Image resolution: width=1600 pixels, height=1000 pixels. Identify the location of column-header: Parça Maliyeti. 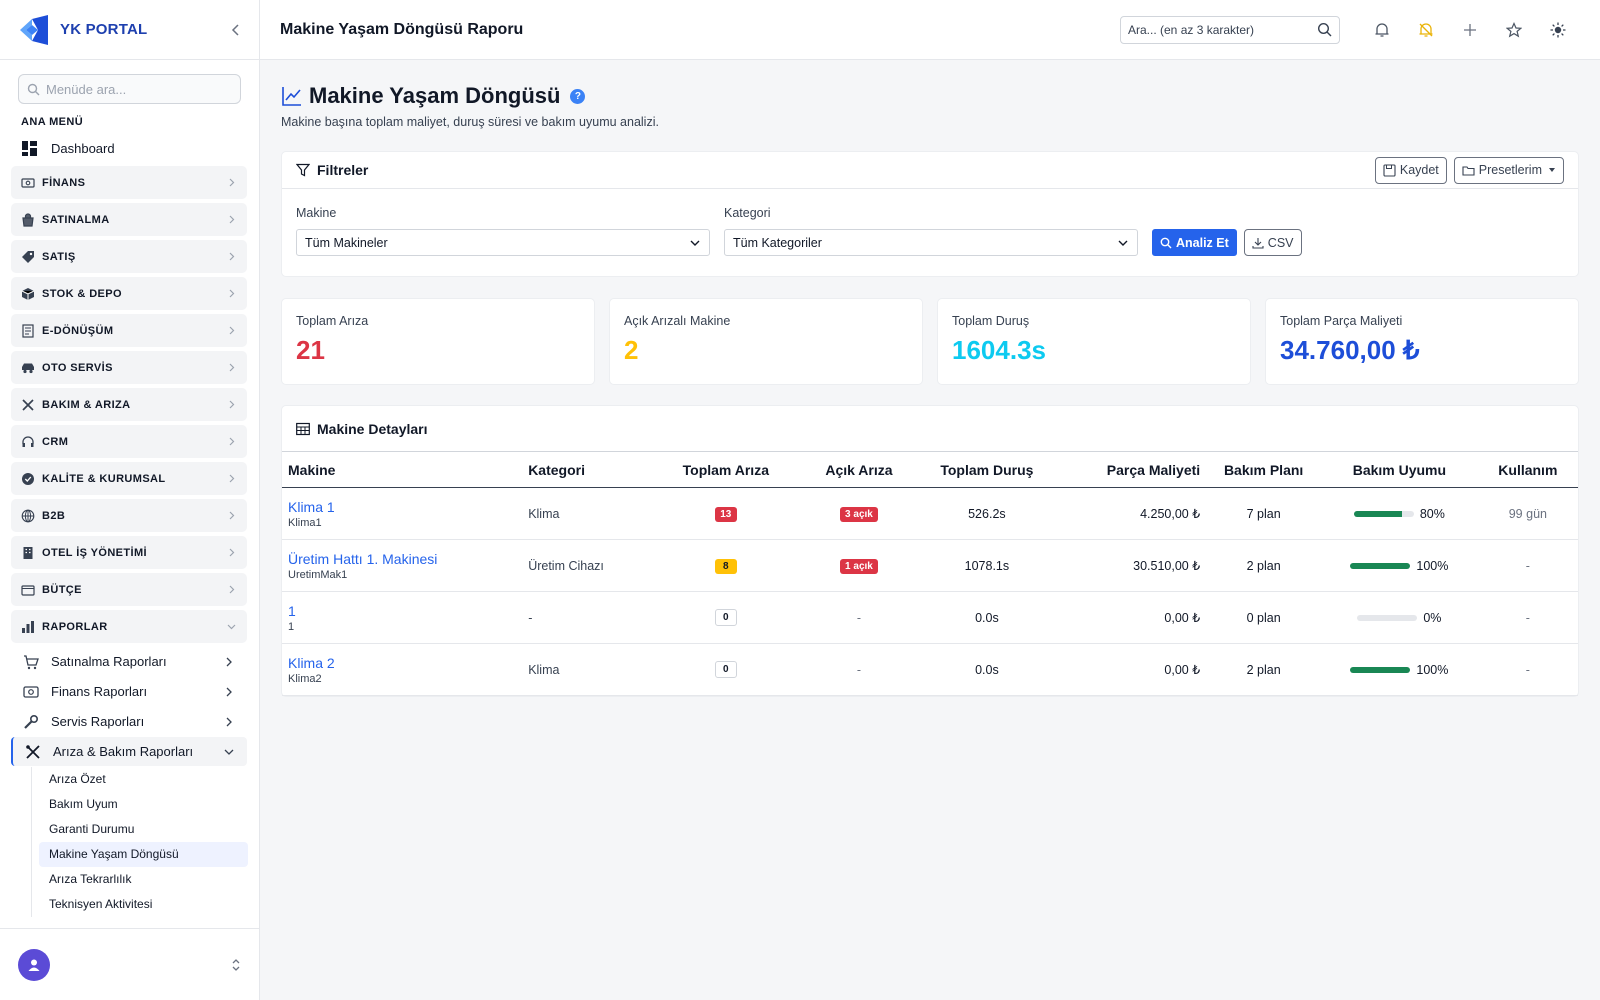
(1133, 469).